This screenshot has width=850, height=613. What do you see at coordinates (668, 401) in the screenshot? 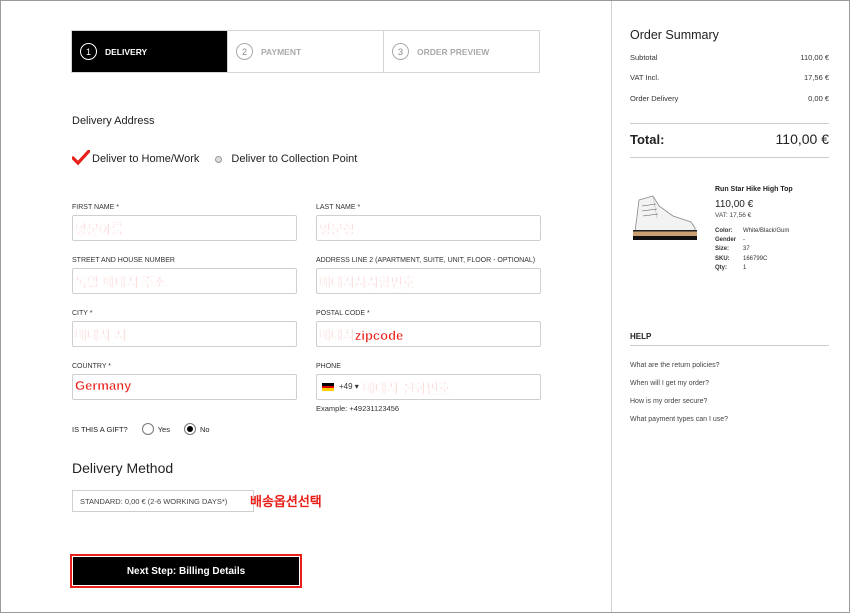
I see `help-link: How is my order secure?` at bounding box center [668, 401].